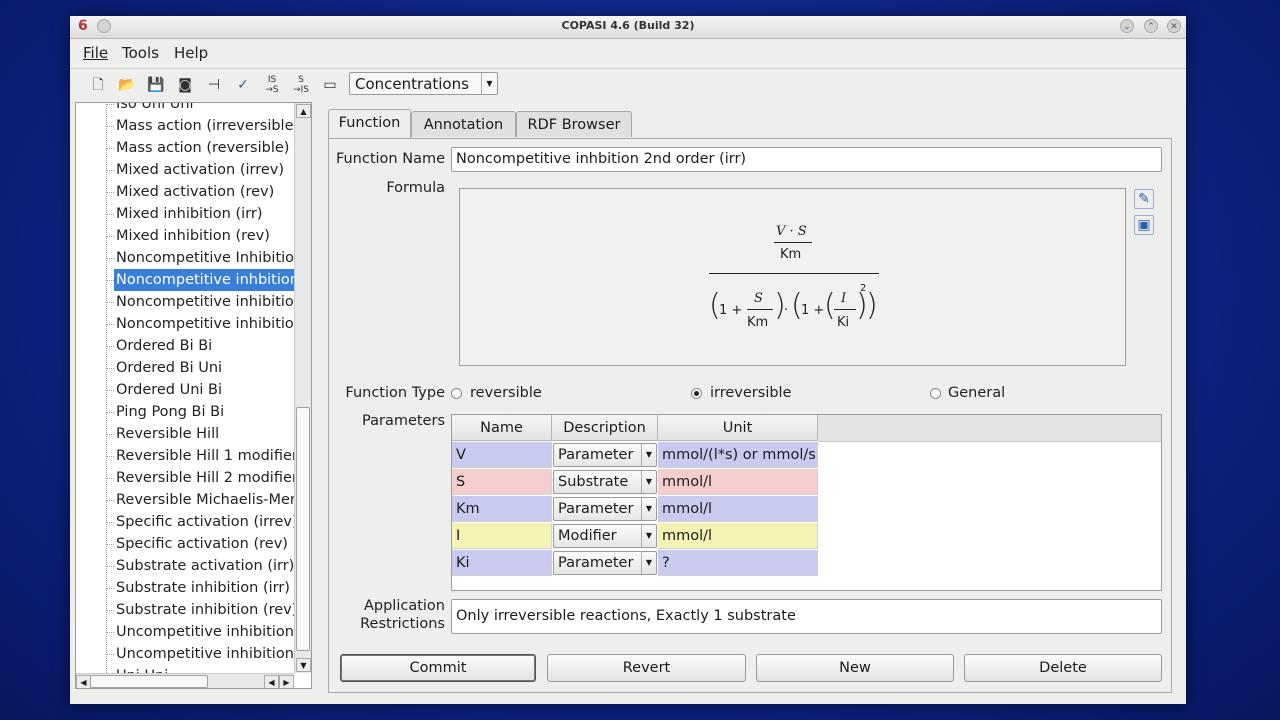 The image size is (1280, 720). I want to click on menu-file: File, so click(95, 53).